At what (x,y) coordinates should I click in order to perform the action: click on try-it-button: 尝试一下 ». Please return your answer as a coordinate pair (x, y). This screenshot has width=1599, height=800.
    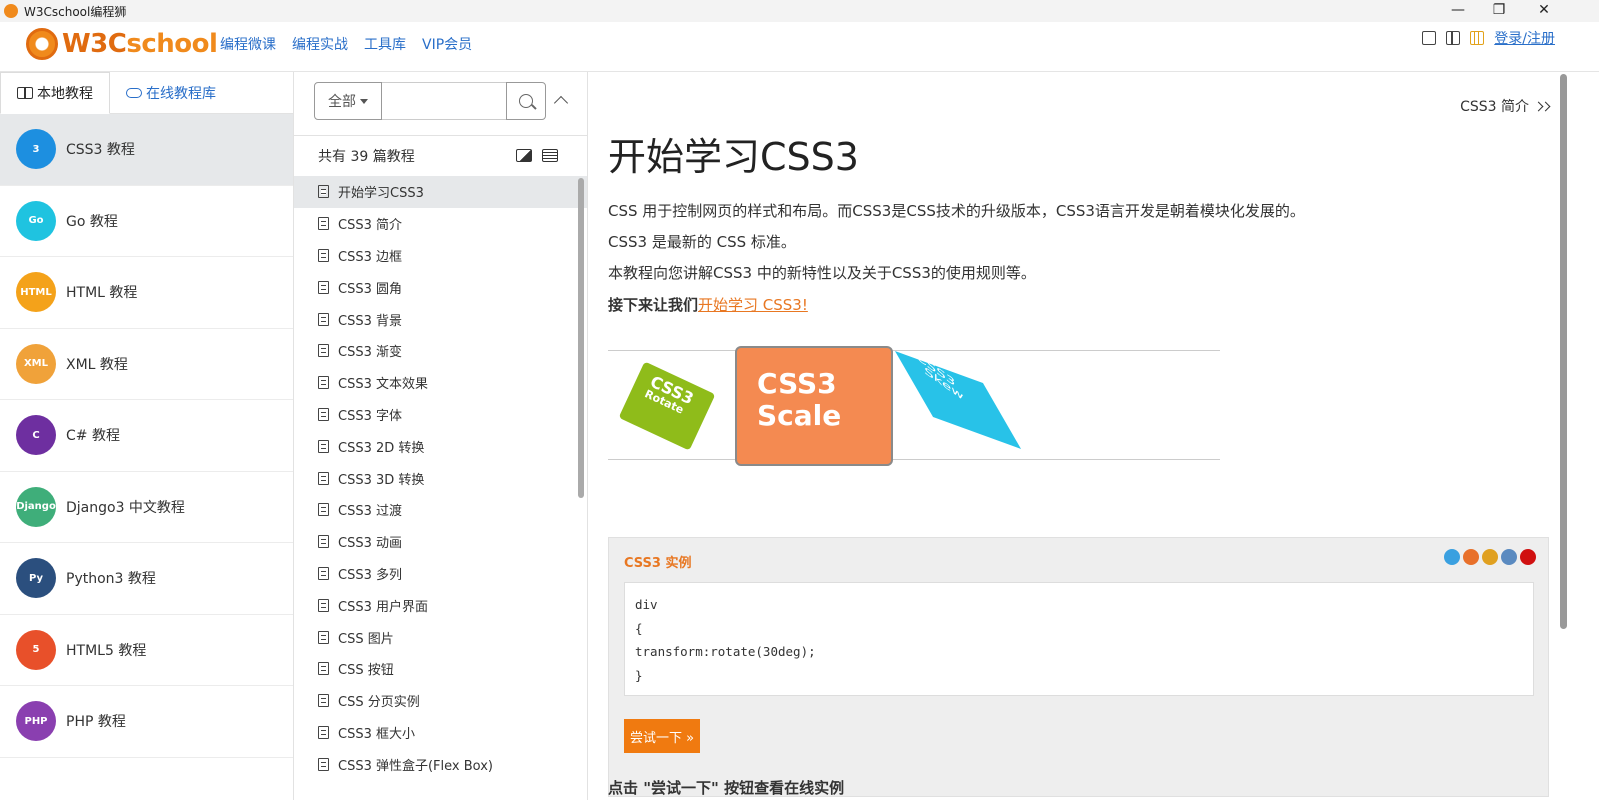
    Looking at the image, I should click on (662, 736).